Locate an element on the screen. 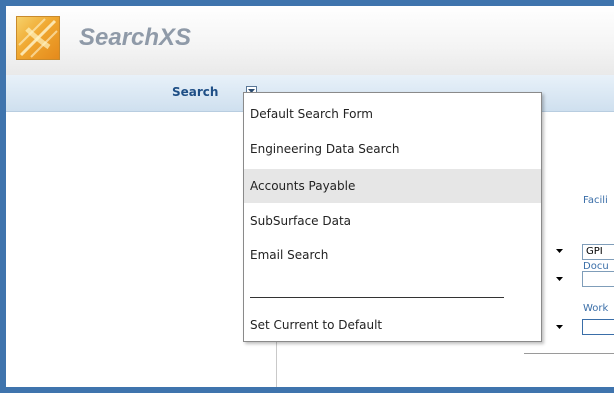 The height and width of the screenshot is (393, 614). form-divider is located at coordinates (569, 353).